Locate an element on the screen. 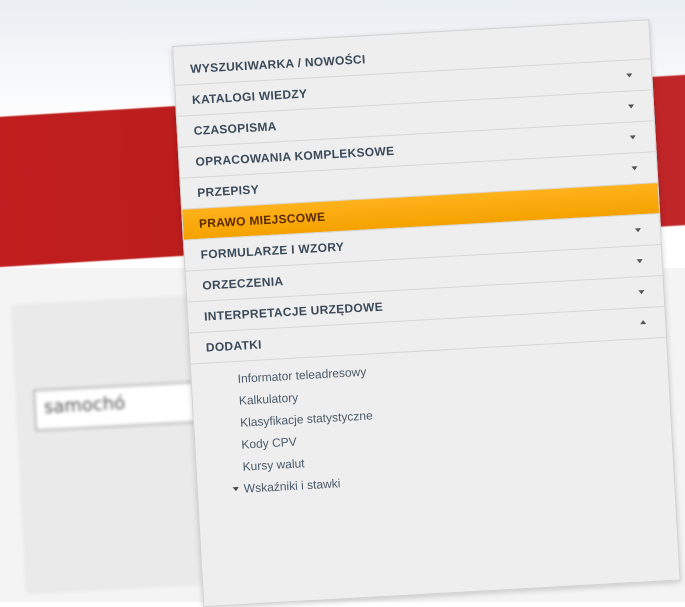 This screenshot has width=685, height=607. menu-item-label: ORZECZENIA is located at coordinates (243, 283).